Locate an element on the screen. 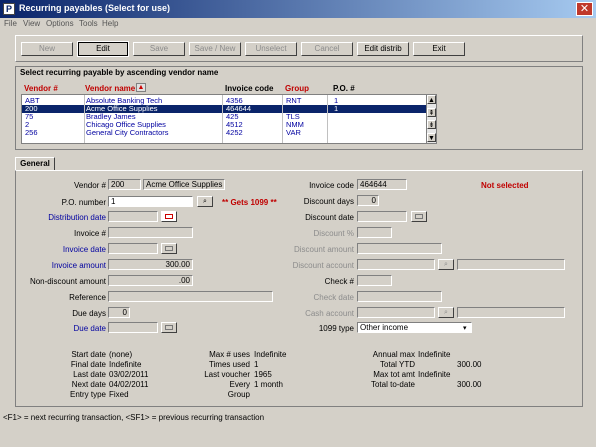  due-date-label: Due date is located at coordinates (89, 328).